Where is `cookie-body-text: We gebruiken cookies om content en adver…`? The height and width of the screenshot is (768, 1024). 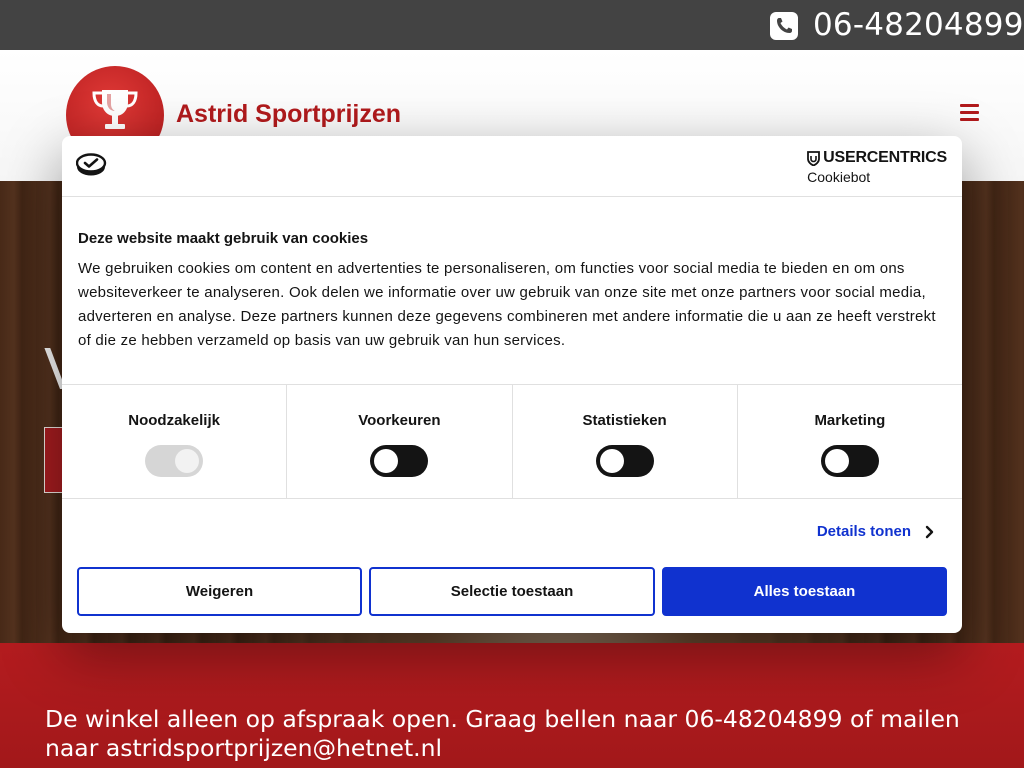 cookie-body-text: We gebruiken cookies om content en adver… is located at coordinates (507, 304).